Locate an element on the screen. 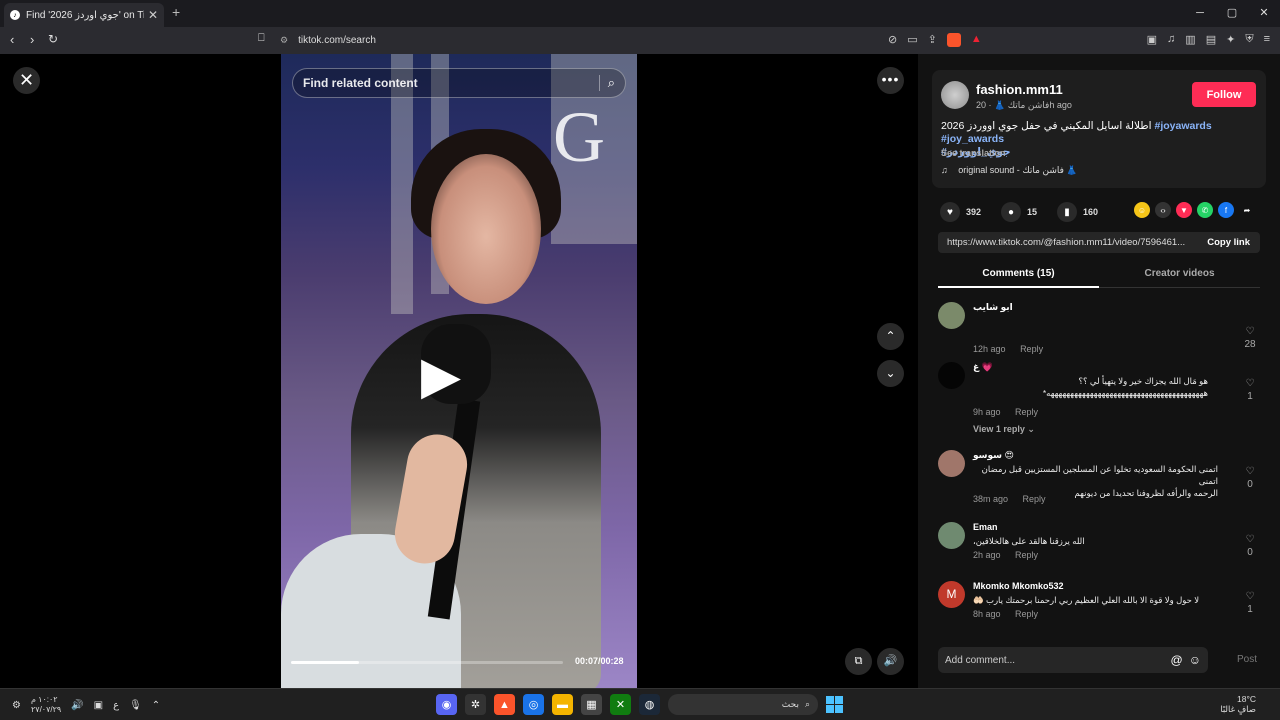 Image resolution: width=1280 pixels, height=720 pixels. volume-button: 🔊 is located at coordinates (890, 661).